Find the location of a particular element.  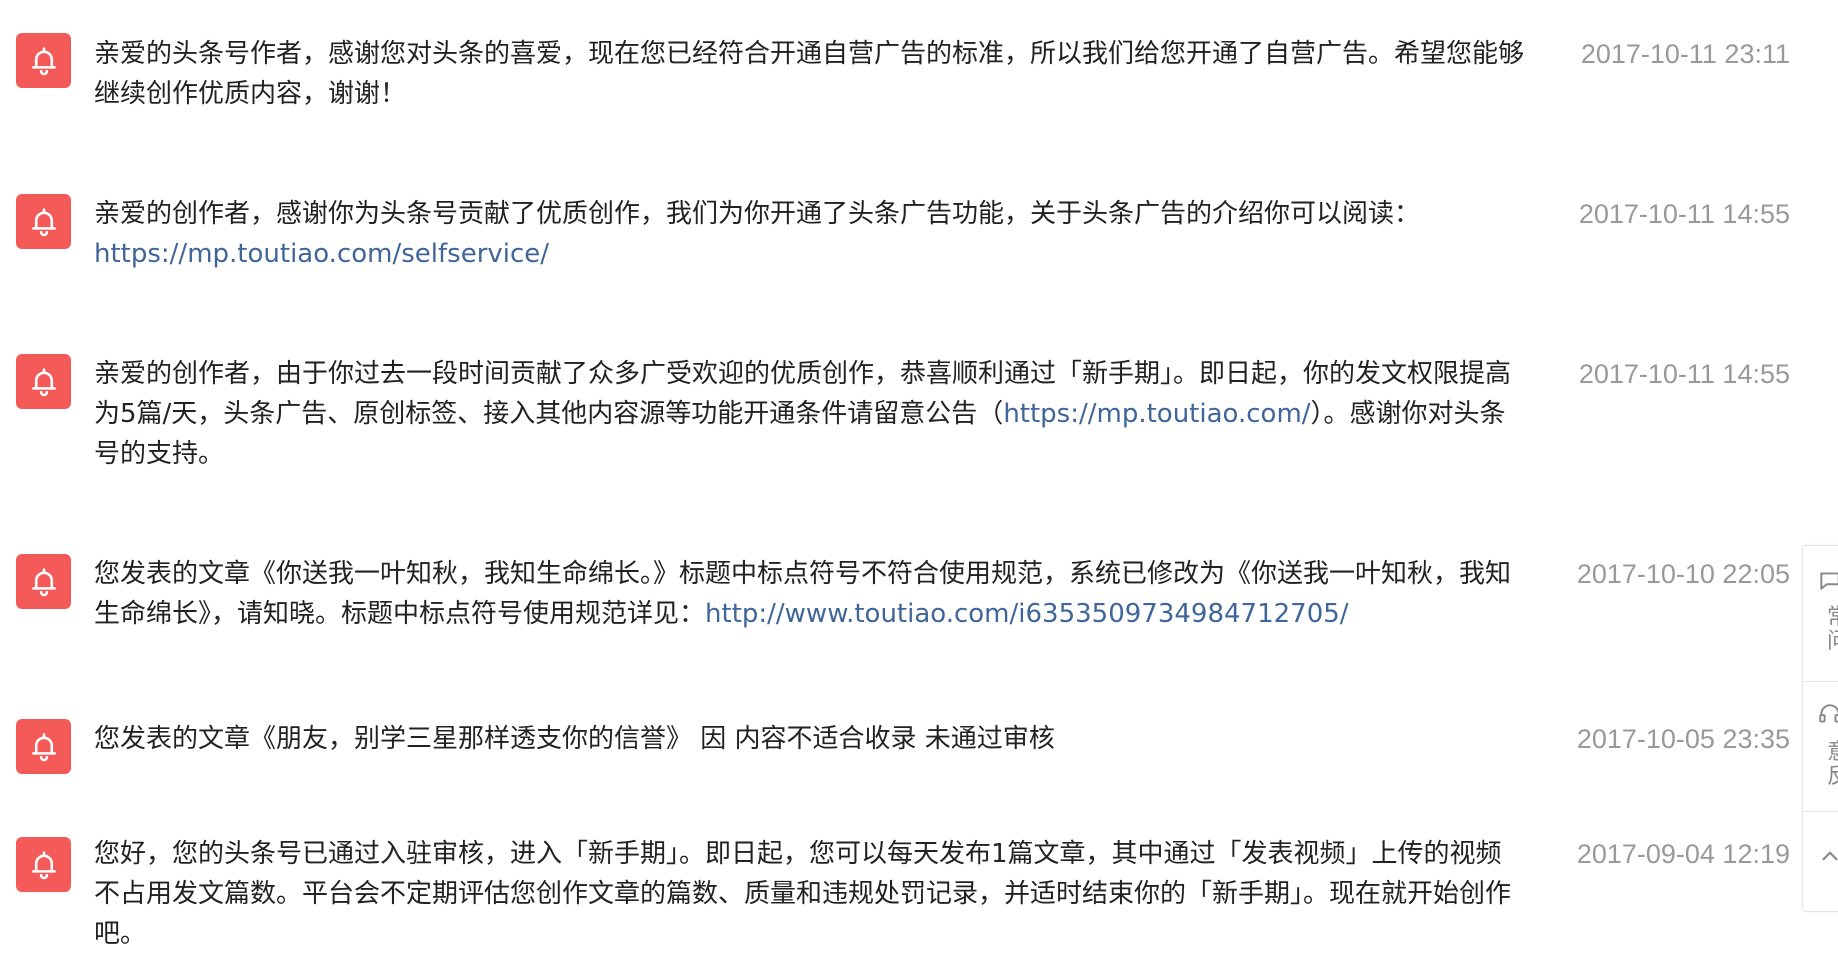

notification-timestamp: 2017-09-04 12:19 is located at coordinates (1683, 854).